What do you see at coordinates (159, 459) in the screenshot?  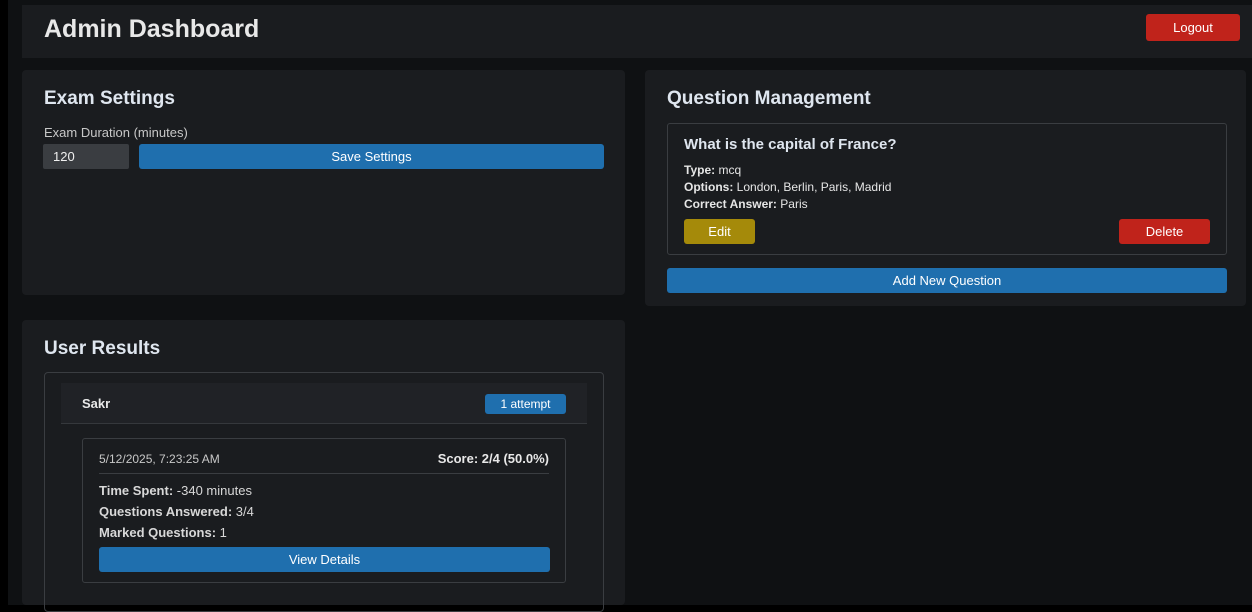 I see `attempt-timestamp: 5/12/2025, 7:23:25 AM` at bounding box center [159, 459].